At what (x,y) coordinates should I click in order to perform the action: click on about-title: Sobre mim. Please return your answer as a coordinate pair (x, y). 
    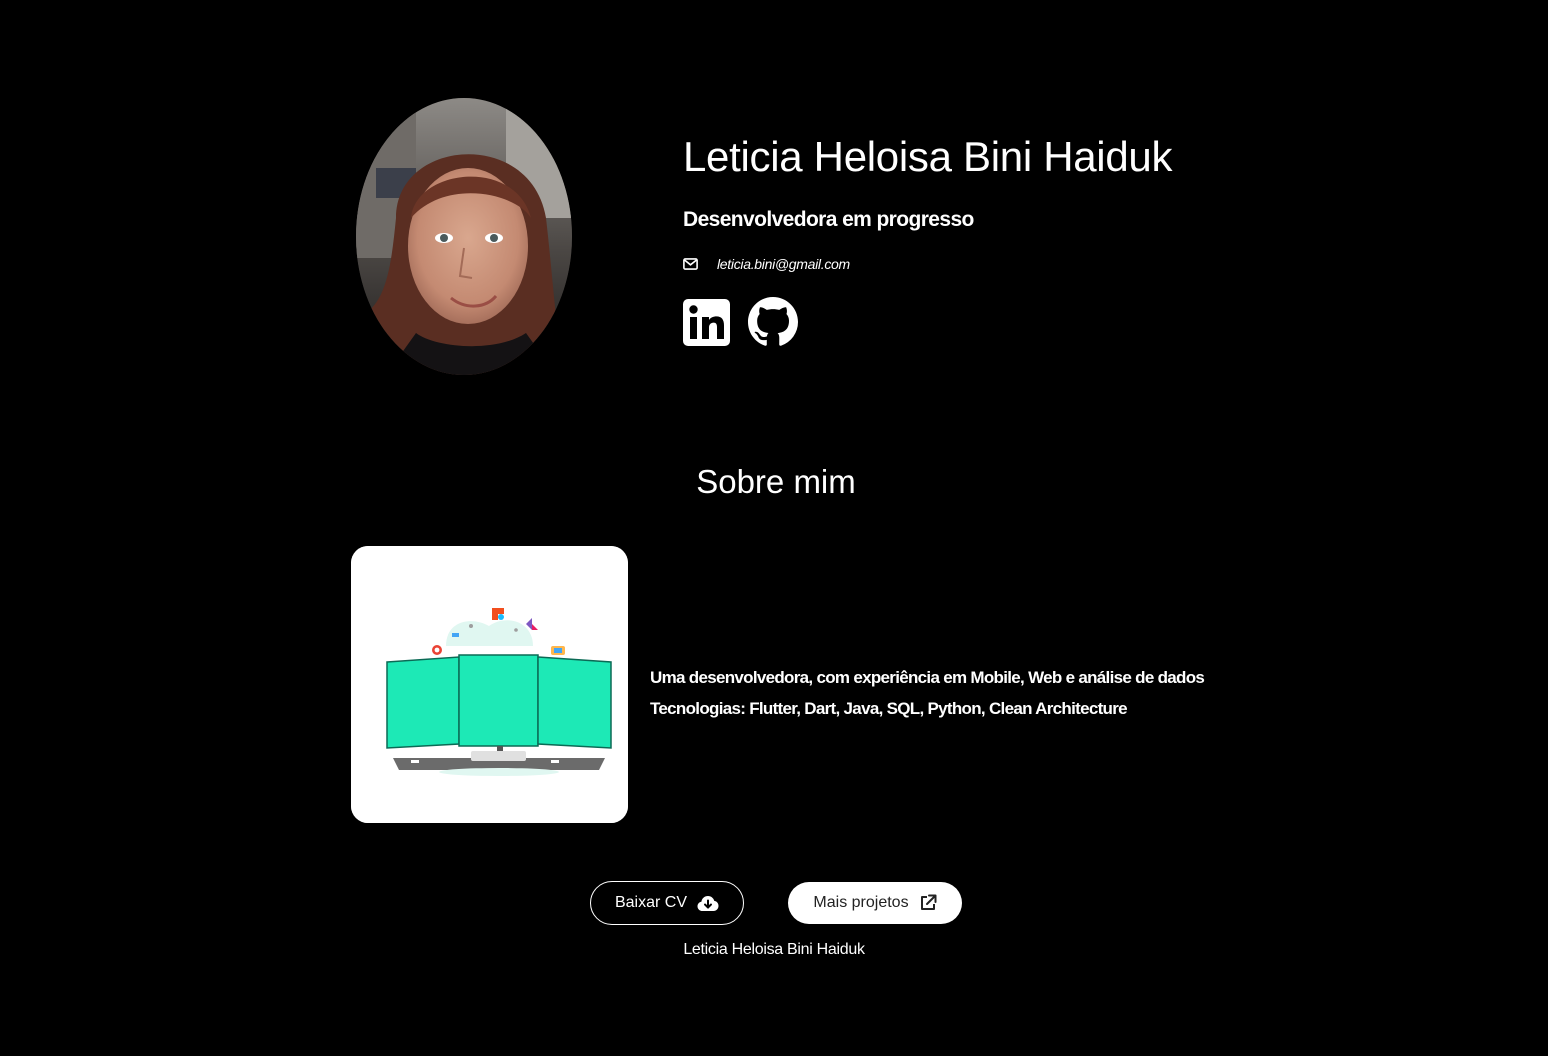
    Looking at the image, I should click on (776, 481).